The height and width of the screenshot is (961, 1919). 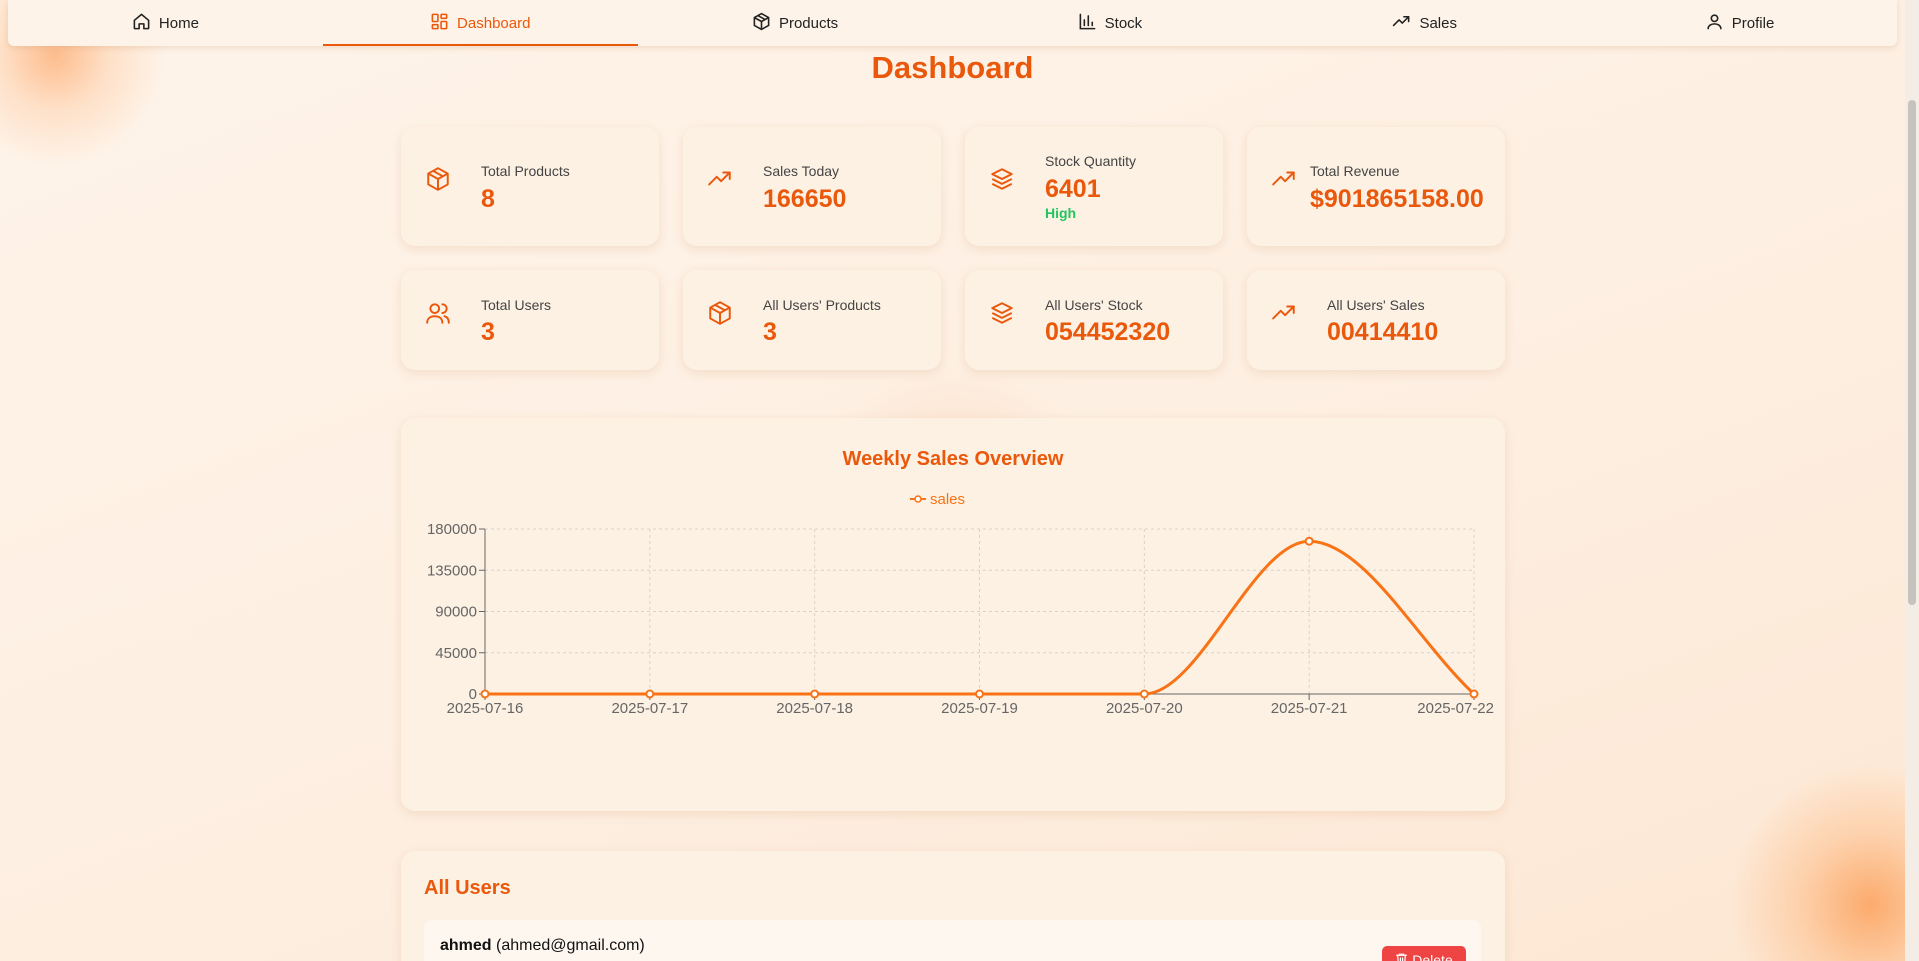 What do you see at coordinates (953, 906) in the screenshot?
I see `all-users-section: All Users ahmed (ahmed@gmail.com) Delete` at bounding box center [953, 906].